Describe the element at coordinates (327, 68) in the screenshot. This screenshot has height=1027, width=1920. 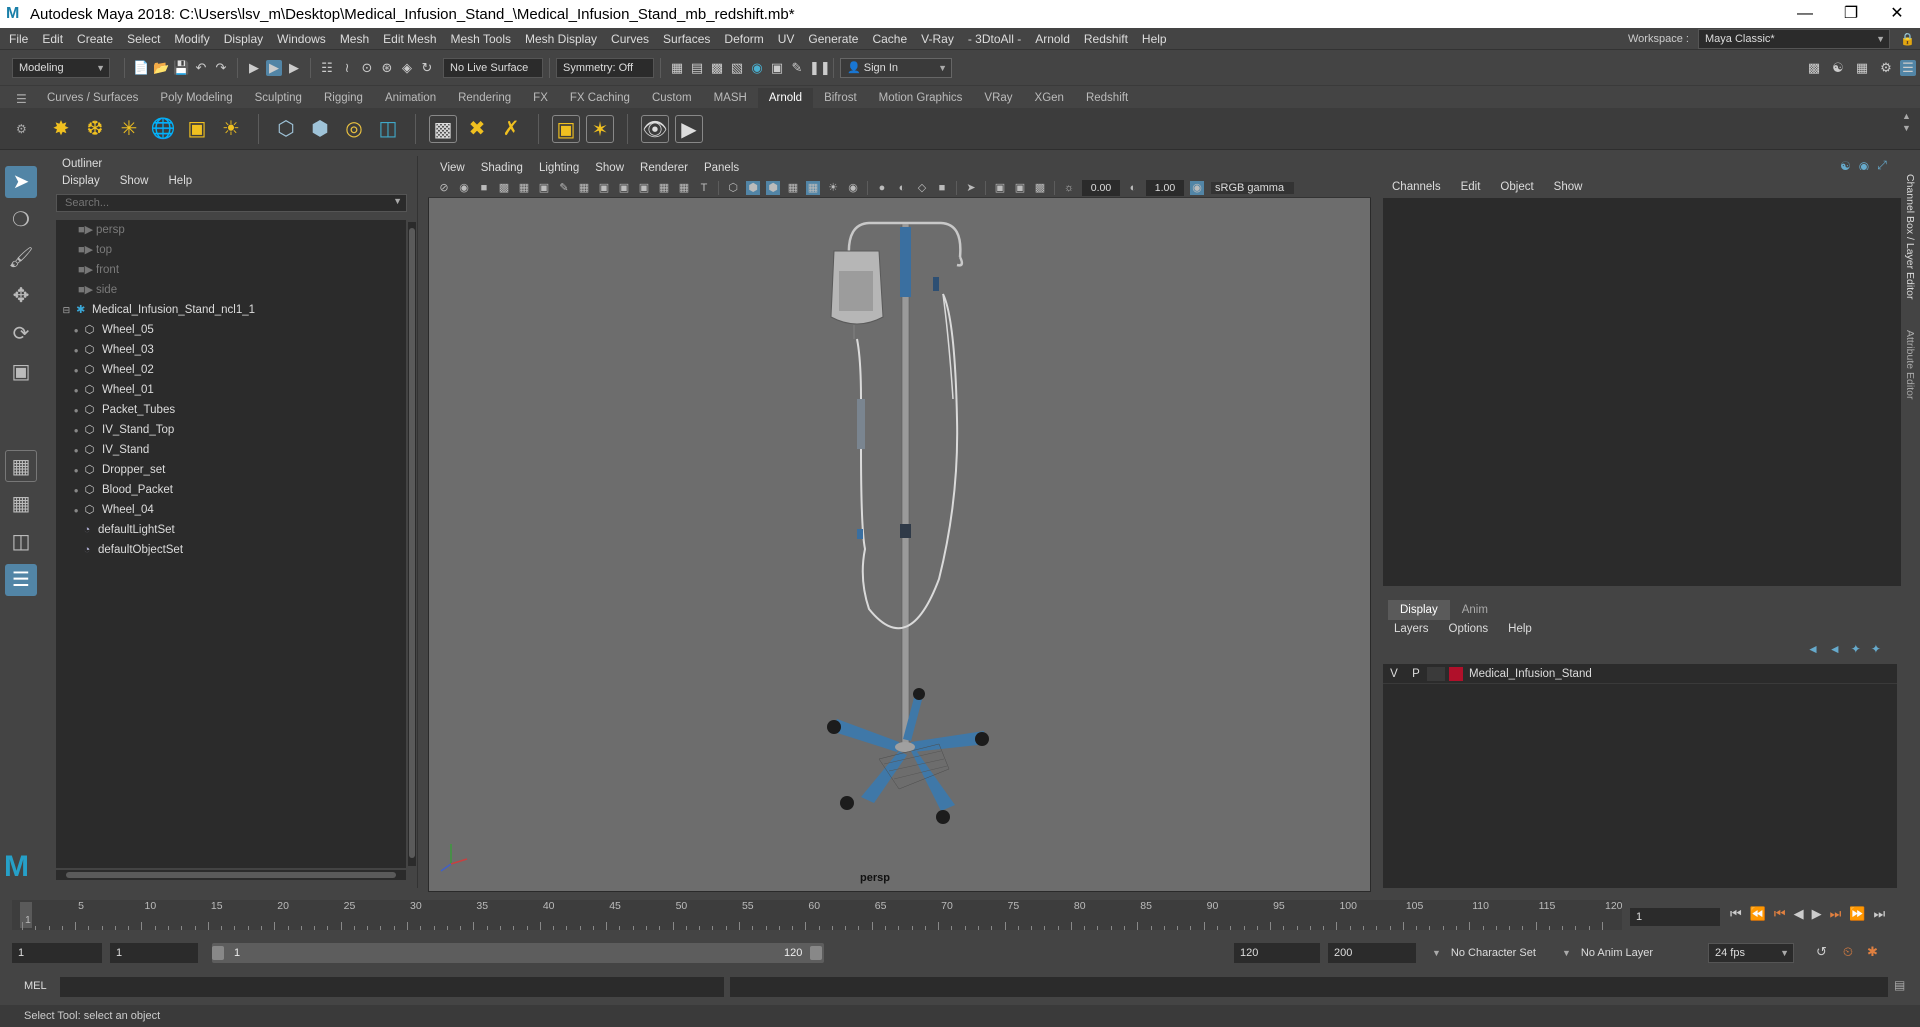
I see `snap-grid-icon: ☷` at that location.